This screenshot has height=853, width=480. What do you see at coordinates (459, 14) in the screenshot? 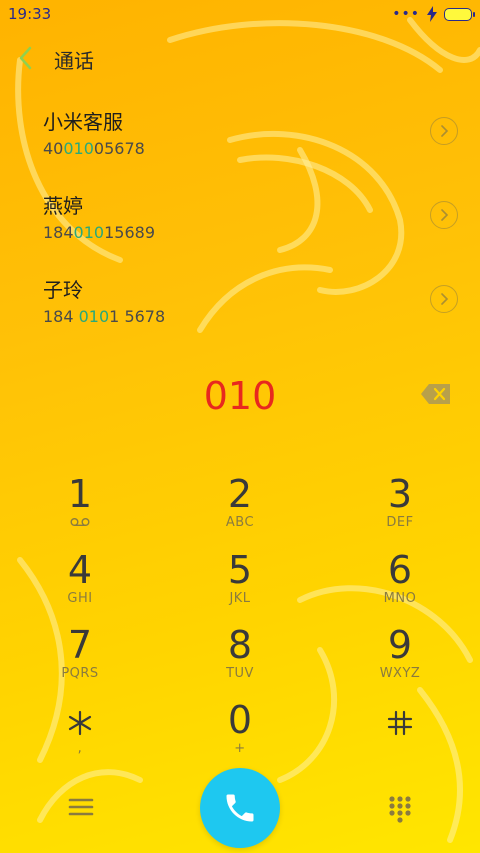
I see `battery-icon` at bounding box center [459, 14].